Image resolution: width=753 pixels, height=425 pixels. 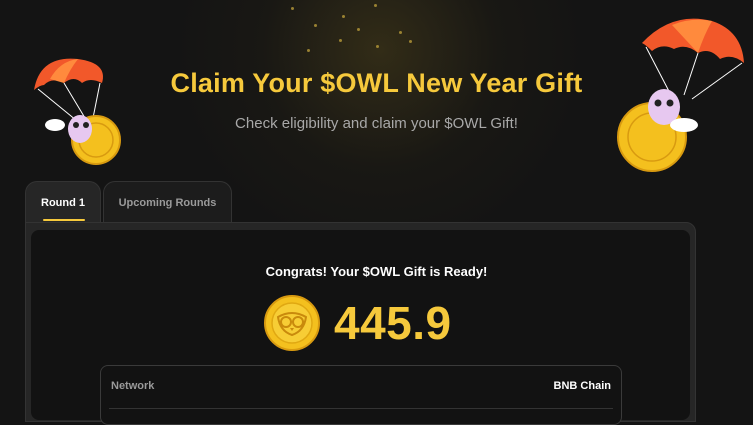 I want to click on network-label: Network, so click(x=133, y=386).